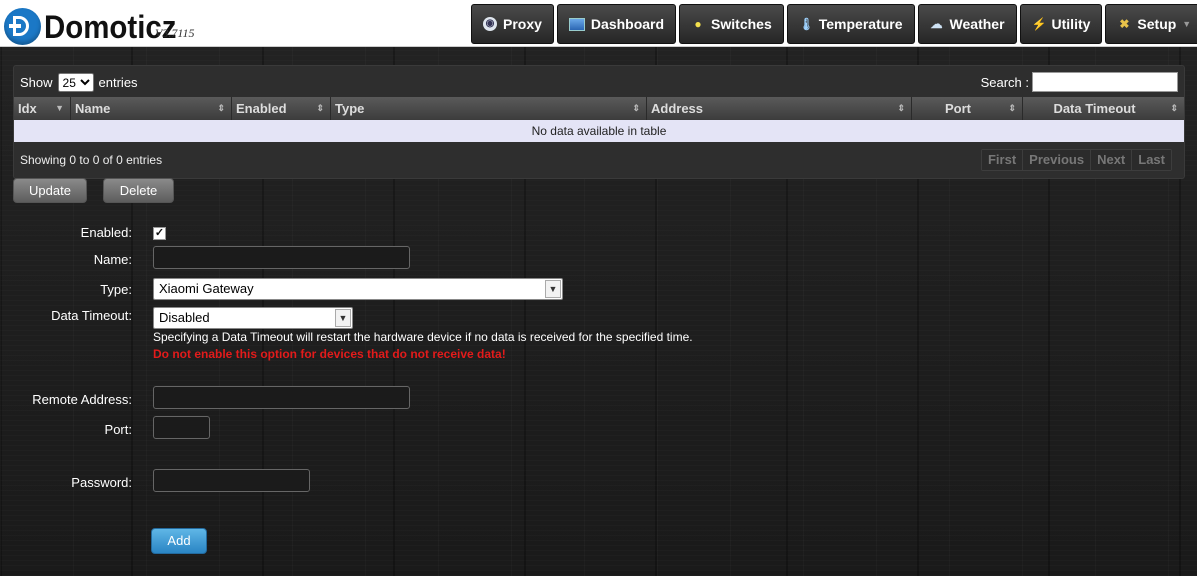 This screenshot has height=576, width=1197. What do you see at coordinates (1151, 24) in the screenshot?
I see `nav-setup: ✖ Setup ▼` at bounding box center [1151, 24].